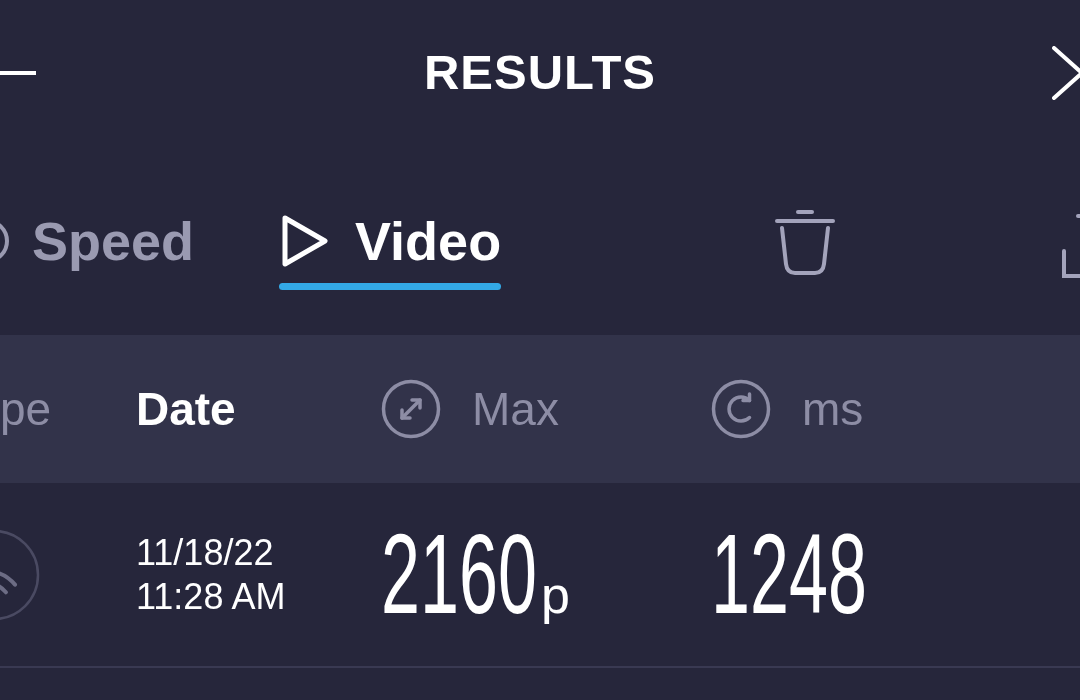 The image size is (1080, 700). Describe the element at coordinates (205, 552) in the screenshot. I see `date-text: 11/18/22` at that location.